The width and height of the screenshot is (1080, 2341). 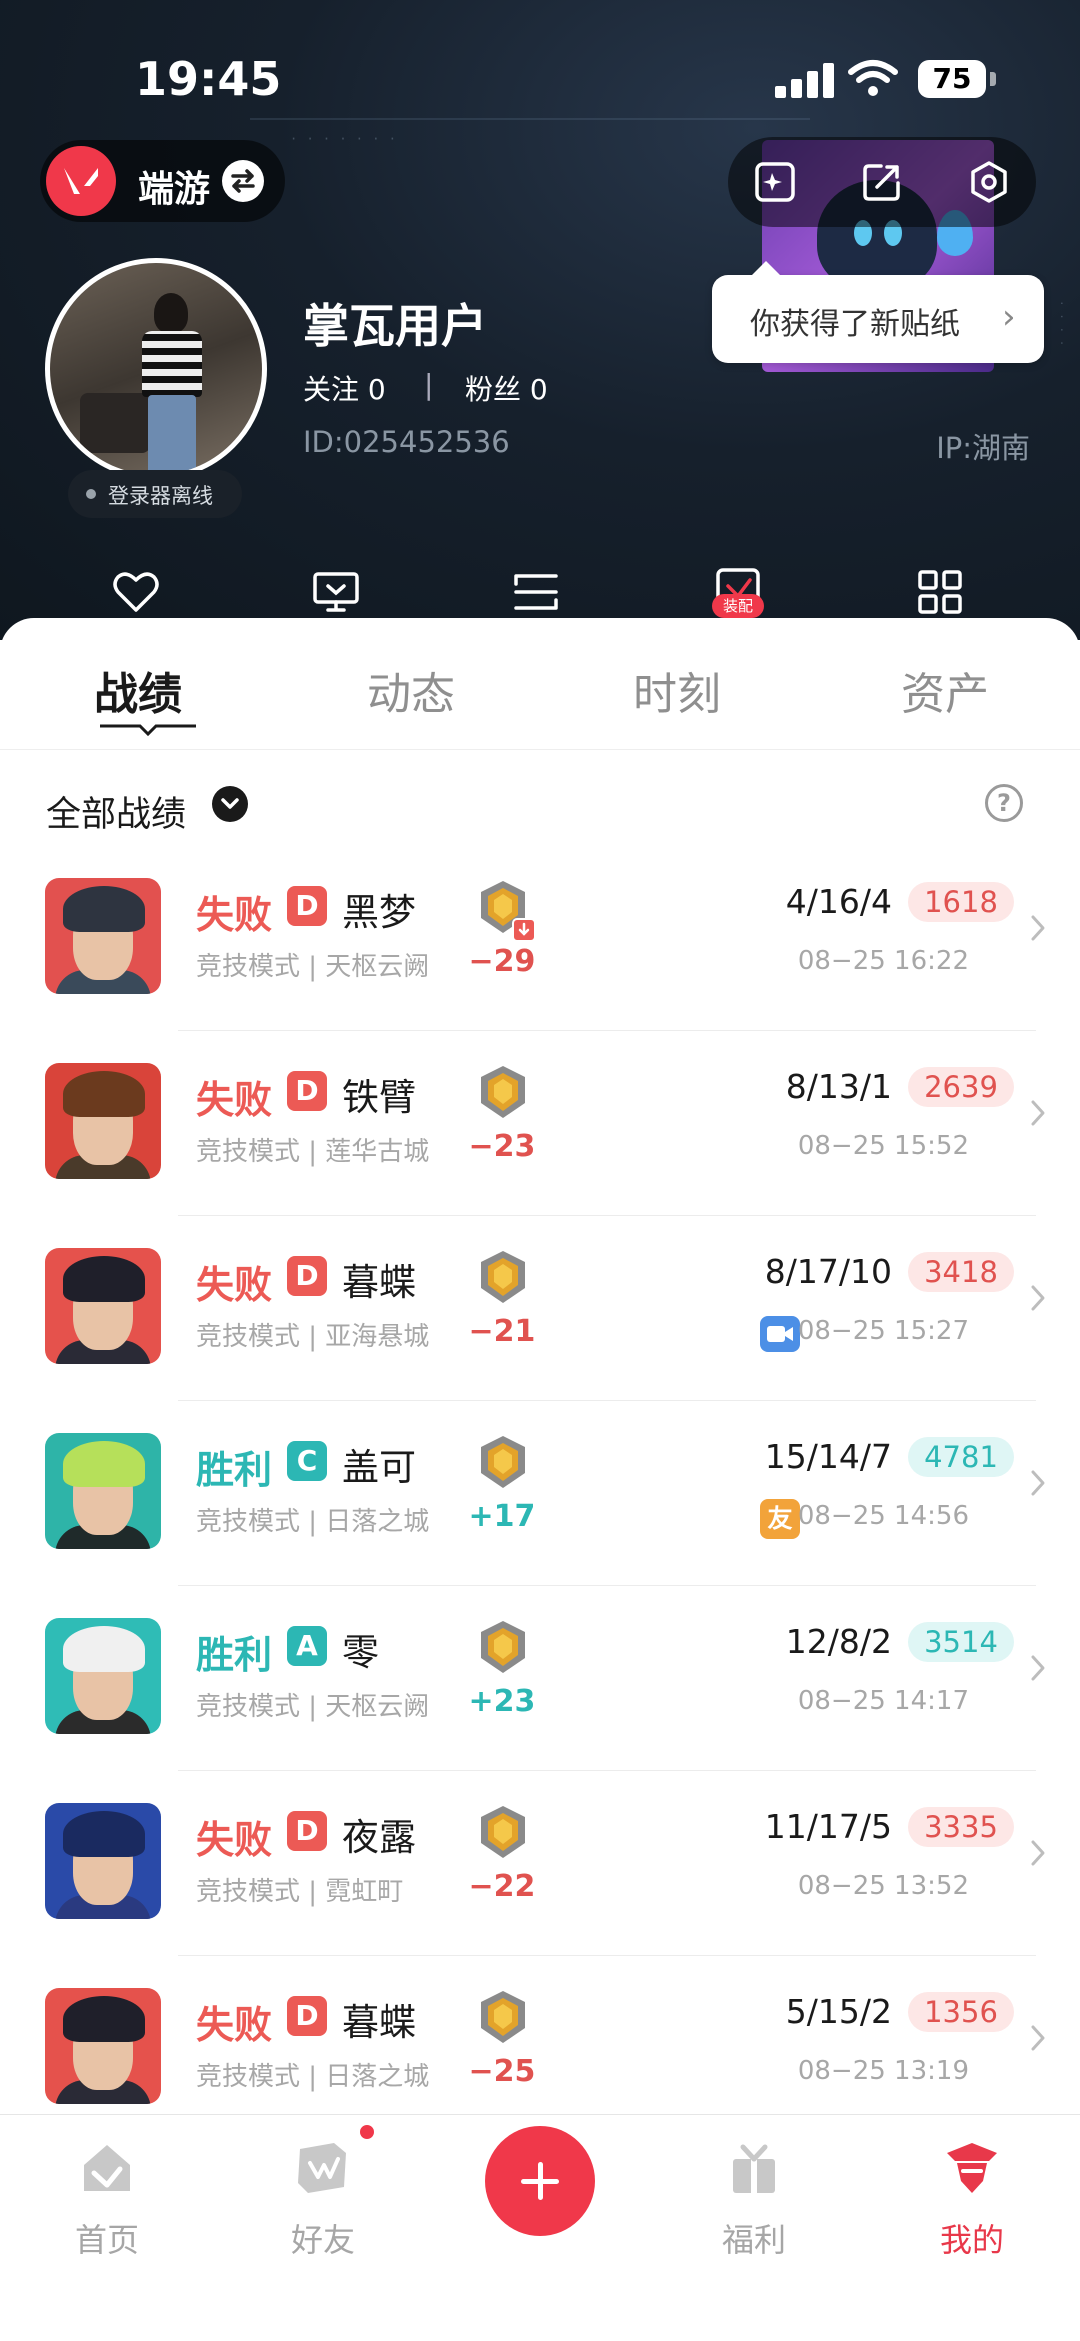 I want to click on match-row: 失败 D 夜露 竞技模式 | 霓虹町 −22 11/17/5 3335 08−25 13:52, so click(x=540, y=1863).